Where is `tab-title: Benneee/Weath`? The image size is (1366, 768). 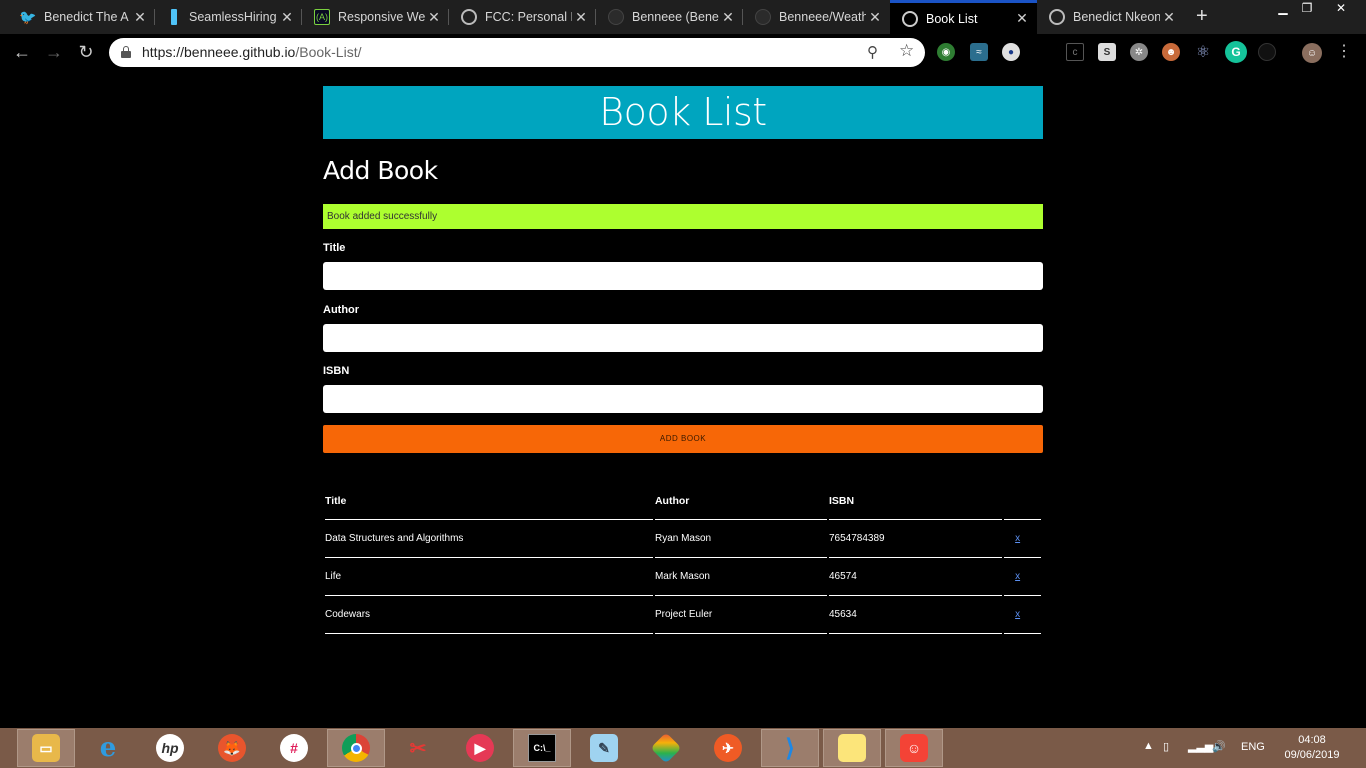
tab-title: Benneee/Weath is located at coordinates (822, 17).